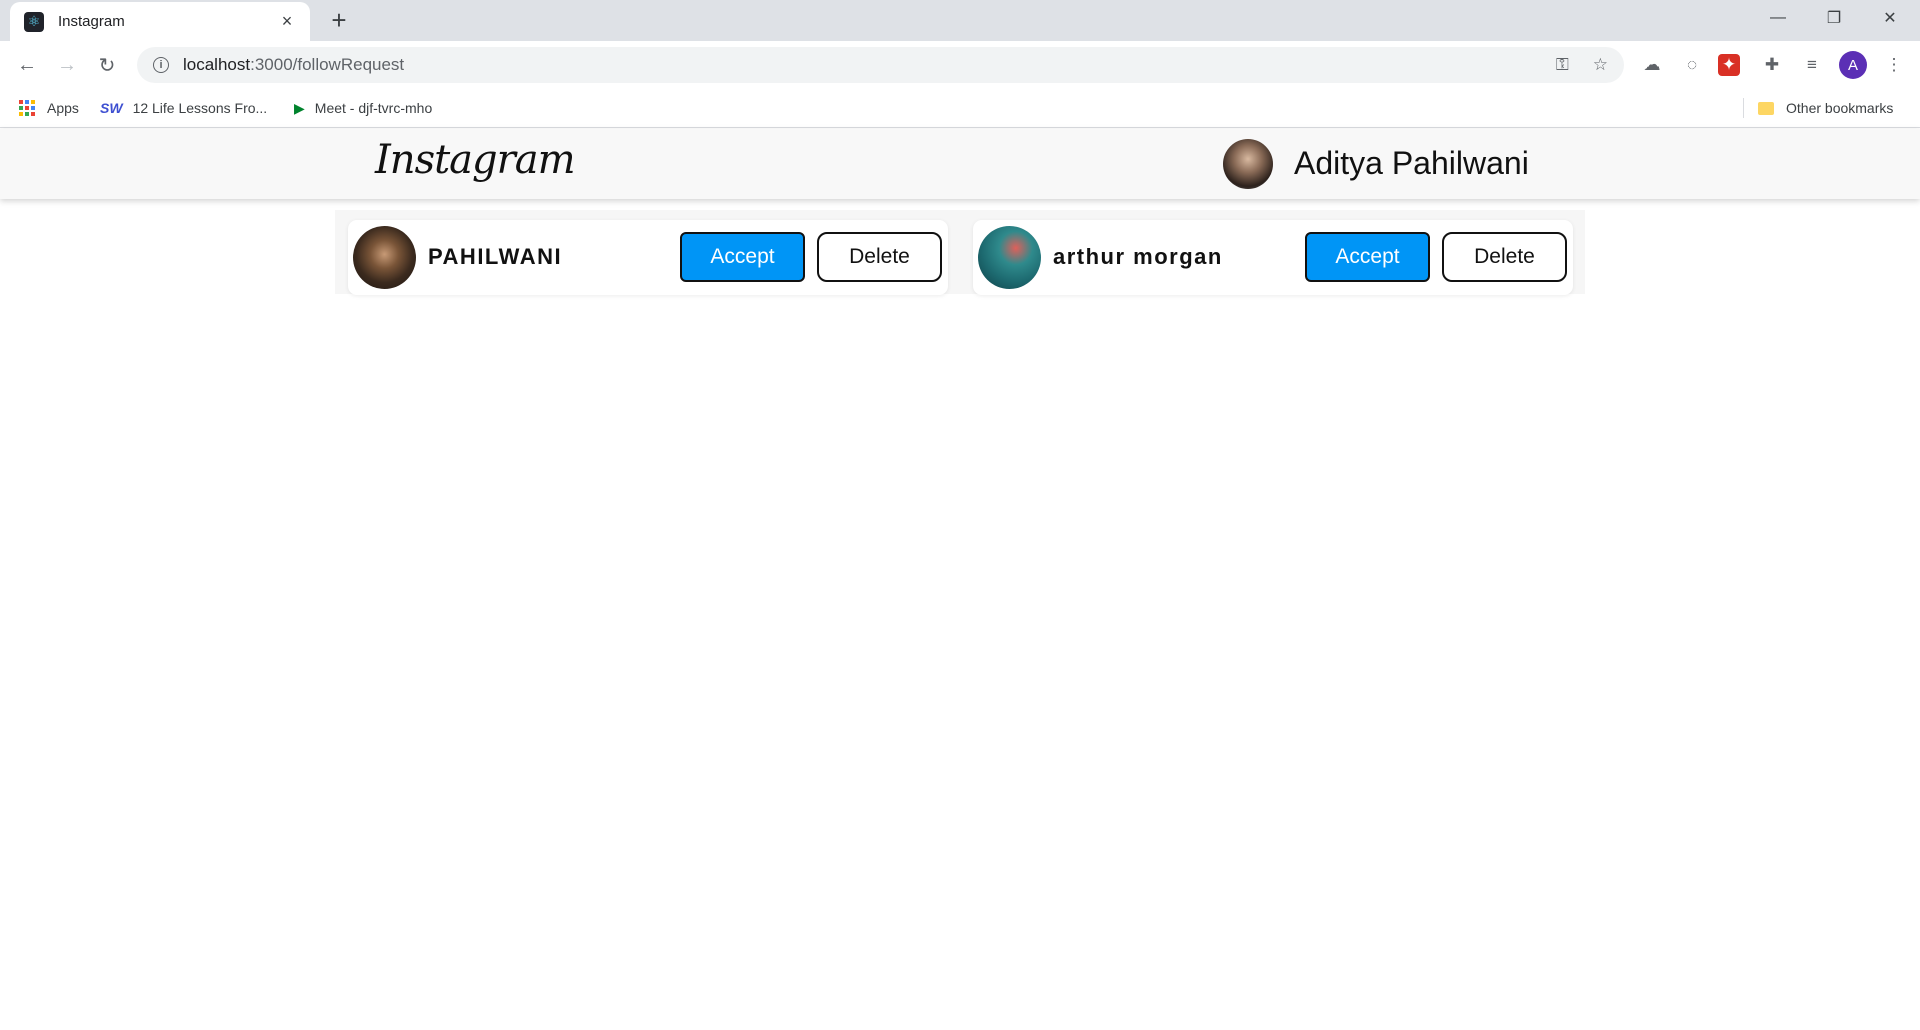 Image resolution: width=1920 pixels, height=1030 pixels. I want to click on info-icon: i, so click(161, 65).